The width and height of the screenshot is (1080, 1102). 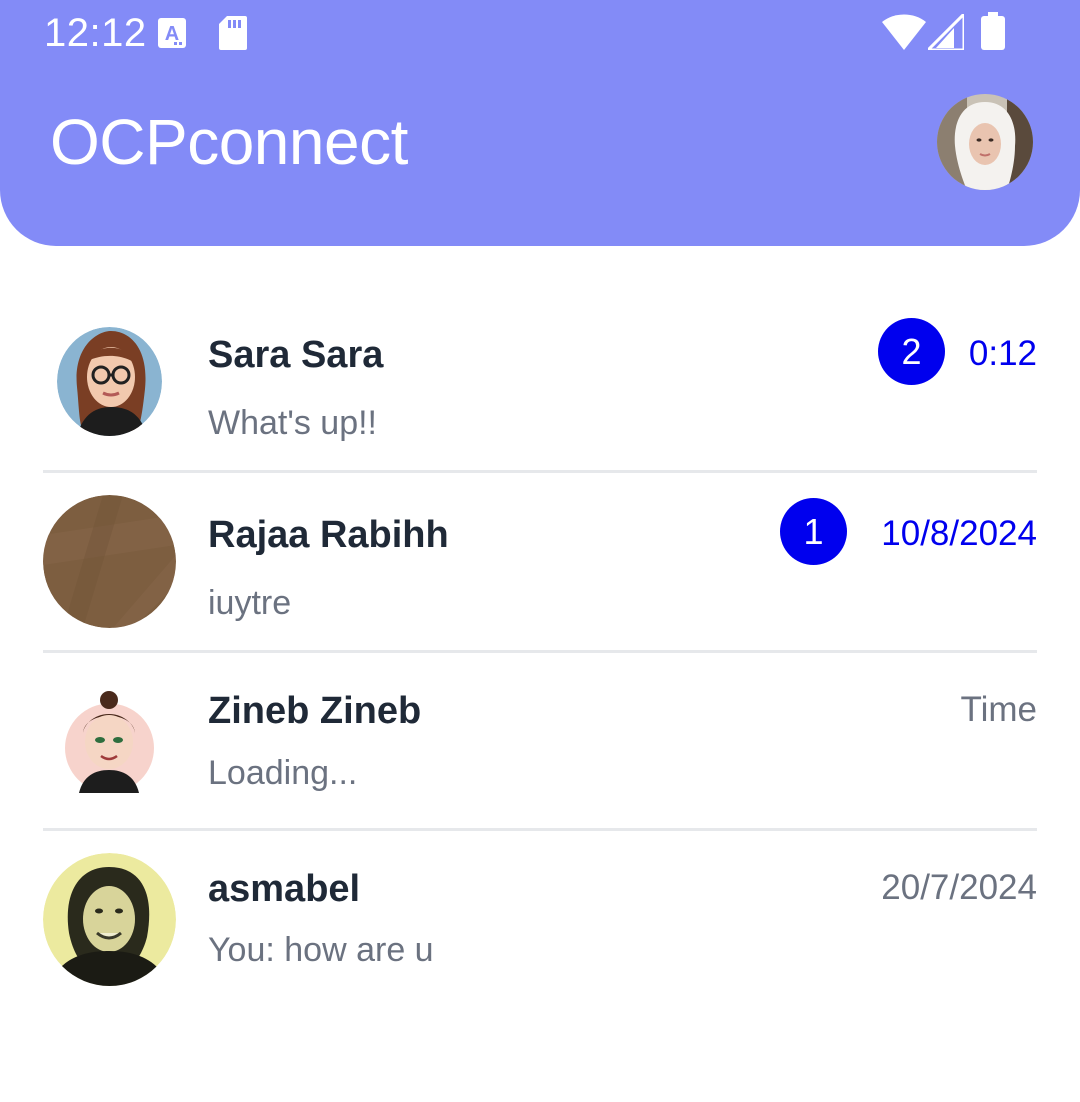 I want to click on contact-name: Rajaa Rabihh, so click(x=328, y=535).